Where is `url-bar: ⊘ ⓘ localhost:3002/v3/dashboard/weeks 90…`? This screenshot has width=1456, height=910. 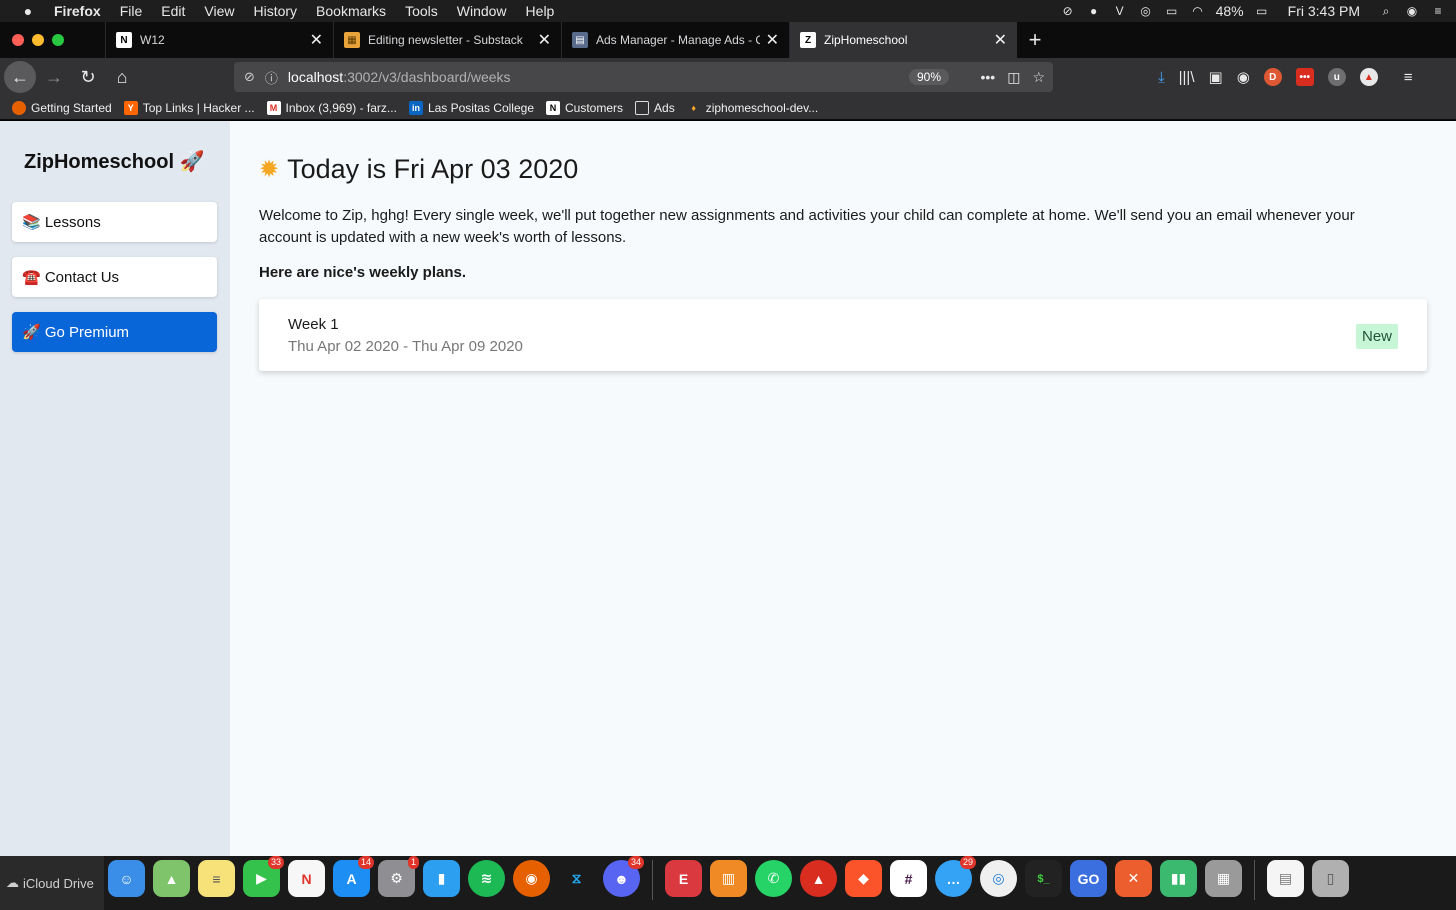
url-bar: ⊘ ⓘ localhost:3002/v3/dashboard/weeks 90… is located at coordinates (643, 77).